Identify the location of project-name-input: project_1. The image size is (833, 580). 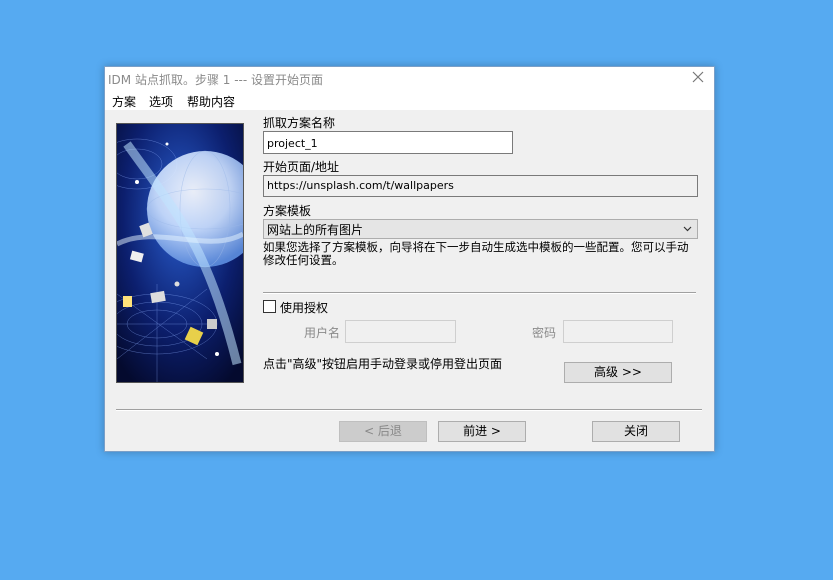
(388, 142).